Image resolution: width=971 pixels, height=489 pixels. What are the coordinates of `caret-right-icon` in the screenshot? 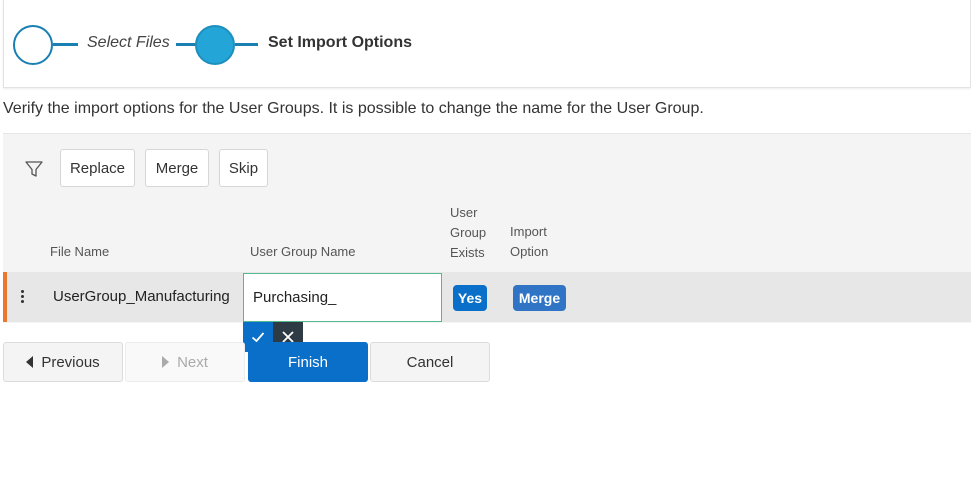 It's located at (166, 362).